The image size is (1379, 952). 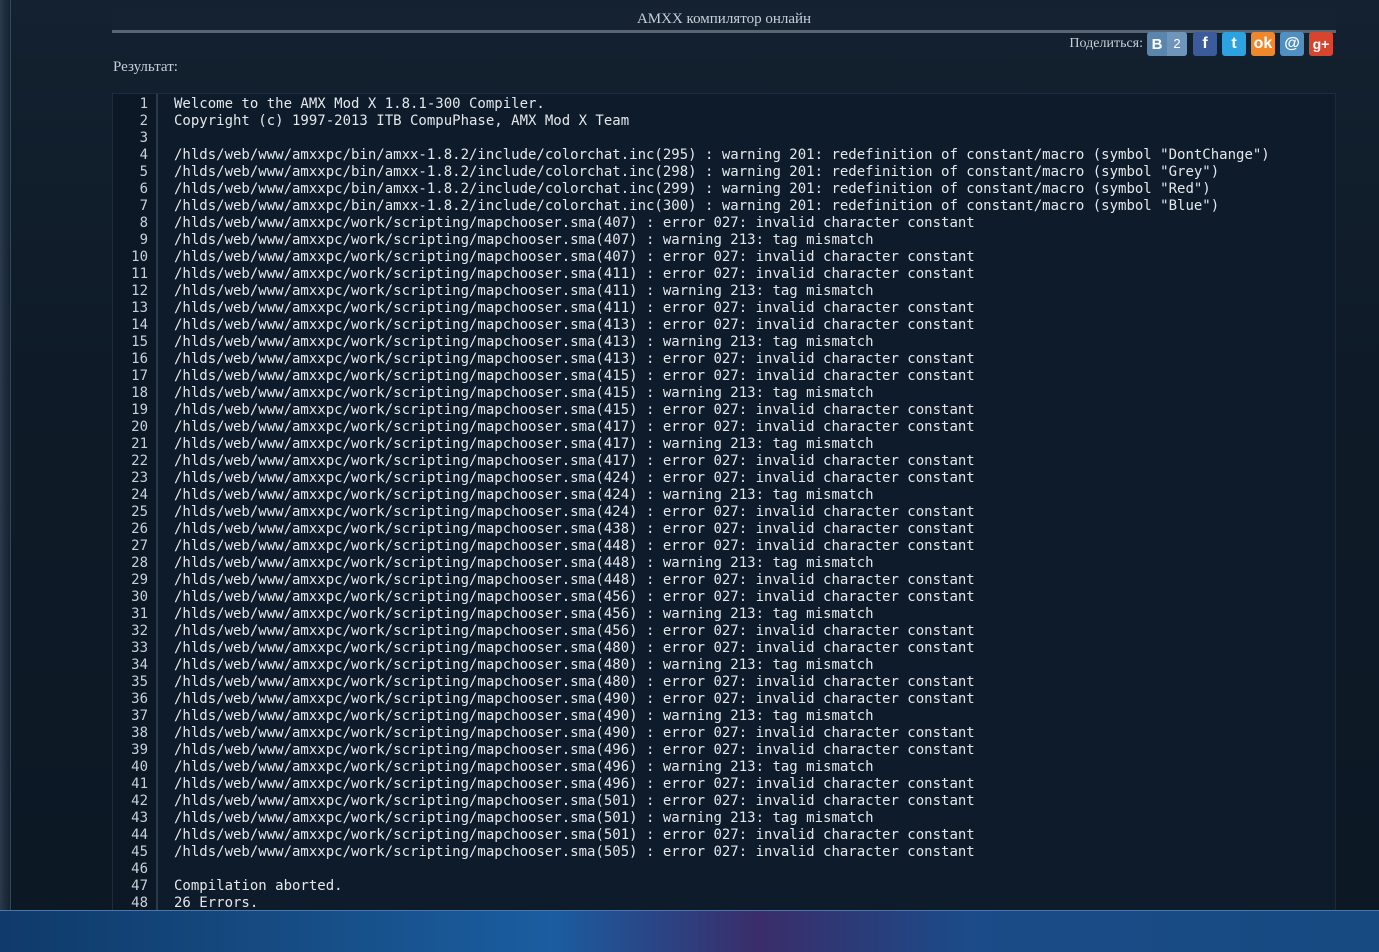 What do you see at coordinates (139, 835) in the screenshot?
I see `line-number: 44` at bounding box center [139, 835].